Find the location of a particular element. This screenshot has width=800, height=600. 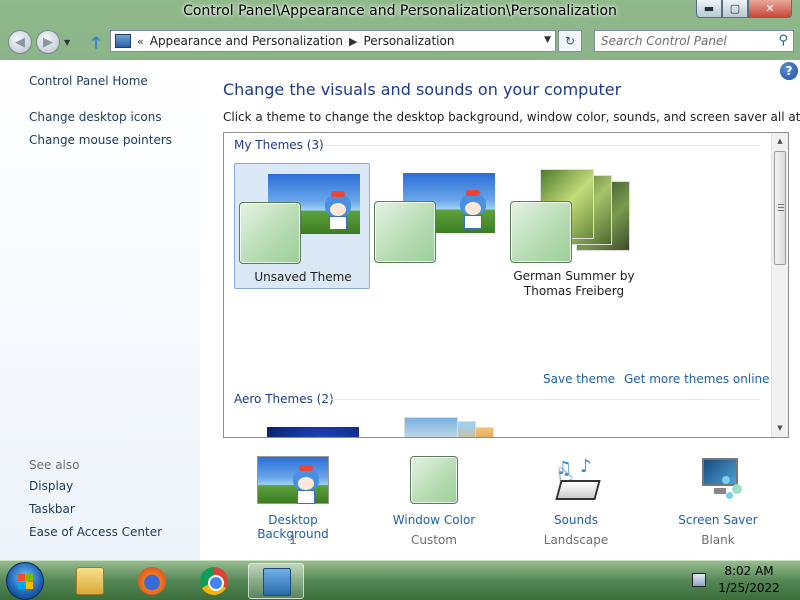

theme-aero-windows is located at coordinates (302, 427).